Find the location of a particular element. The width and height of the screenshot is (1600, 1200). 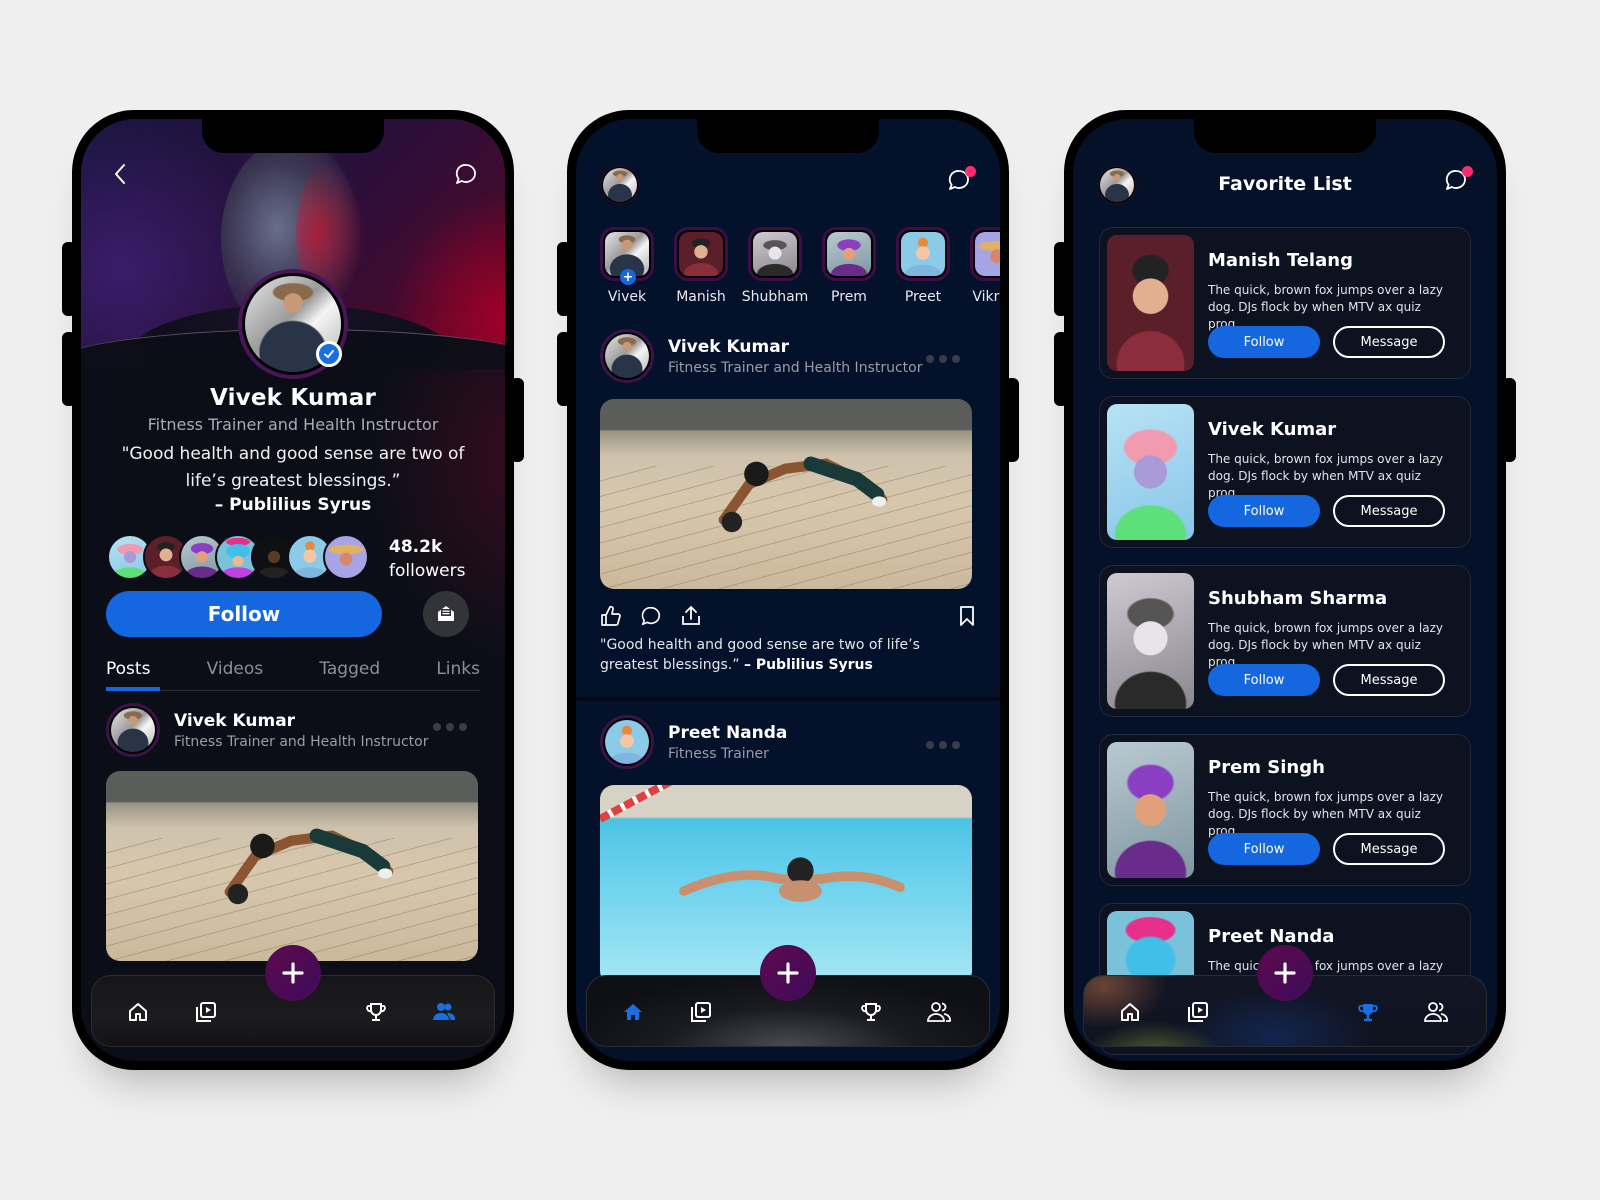

tab-tagged: Tagged is located at coordinates (349, 672).